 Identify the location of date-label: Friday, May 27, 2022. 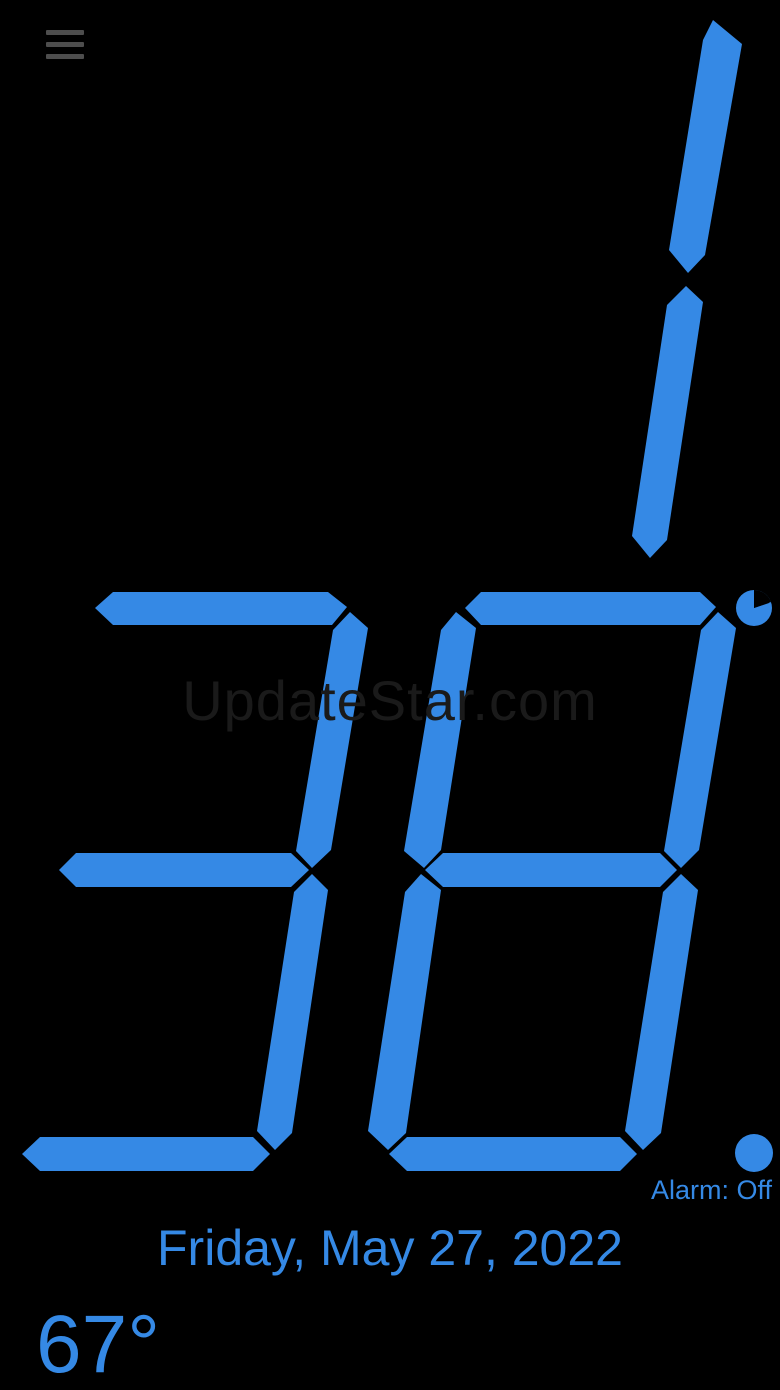
(390, 1248).